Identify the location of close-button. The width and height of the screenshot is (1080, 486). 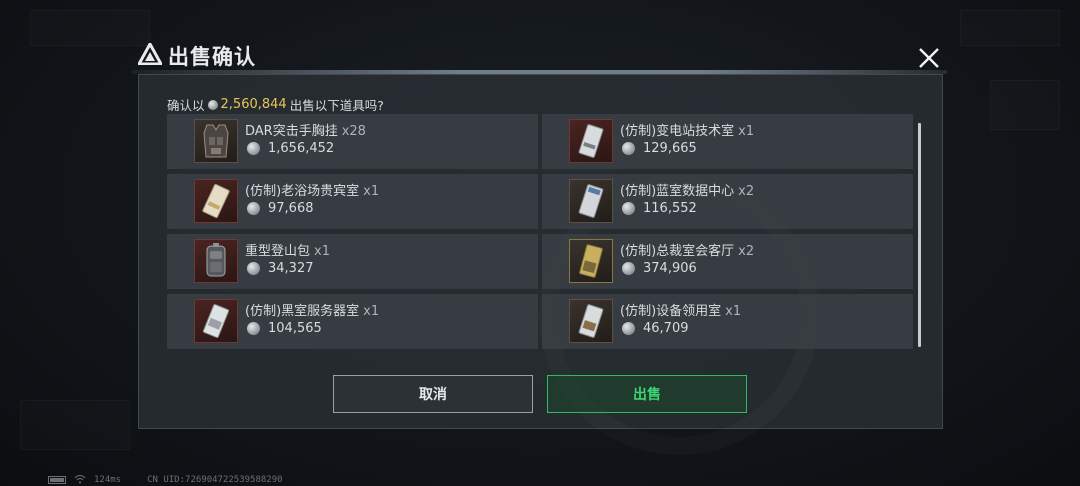
(929, 58).